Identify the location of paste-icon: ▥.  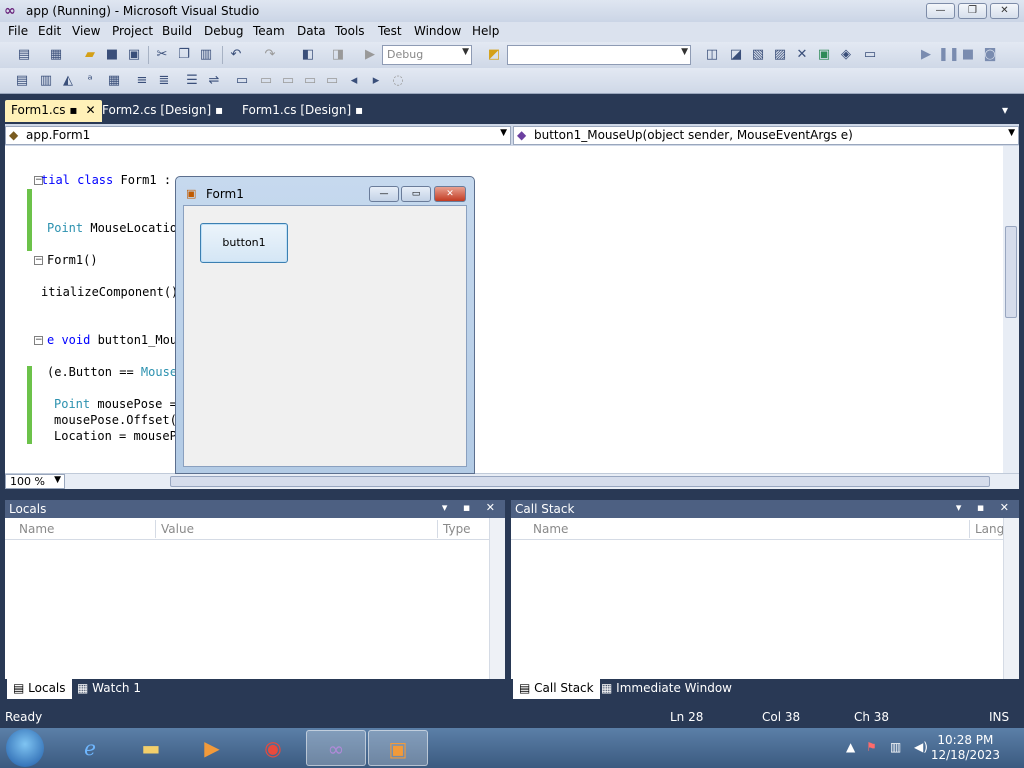
(206, 55).